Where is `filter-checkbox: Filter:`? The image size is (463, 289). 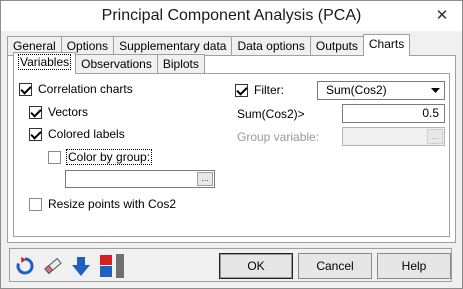
filter-checkbox: Filter: is located at coordinates (259, 90).